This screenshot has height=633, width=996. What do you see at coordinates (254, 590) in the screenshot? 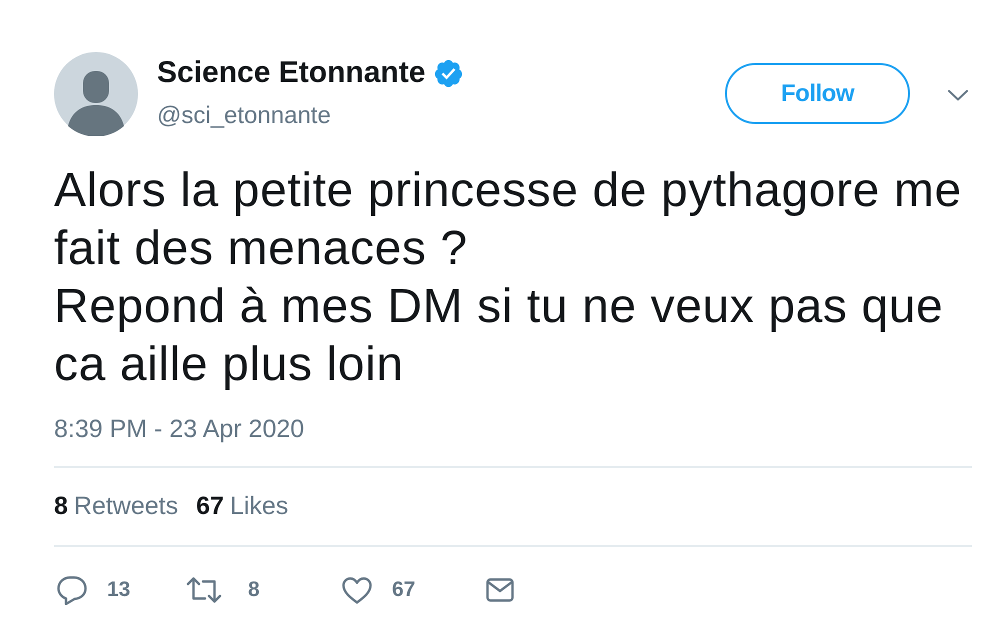
I see `action-count: 8` at bounding box center [254, 590].